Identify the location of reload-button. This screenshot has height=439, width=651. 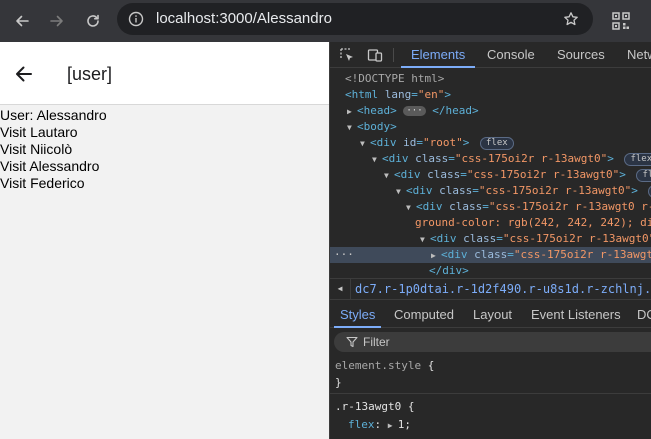
(93, 21).